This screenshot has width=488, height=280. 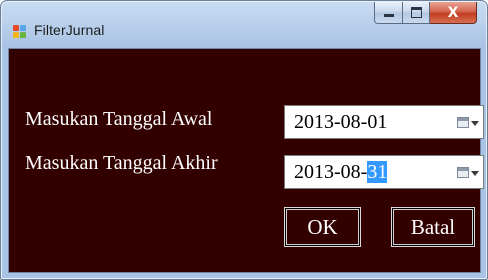 I want to click on minimize-icon, so click(x=388, y=15).